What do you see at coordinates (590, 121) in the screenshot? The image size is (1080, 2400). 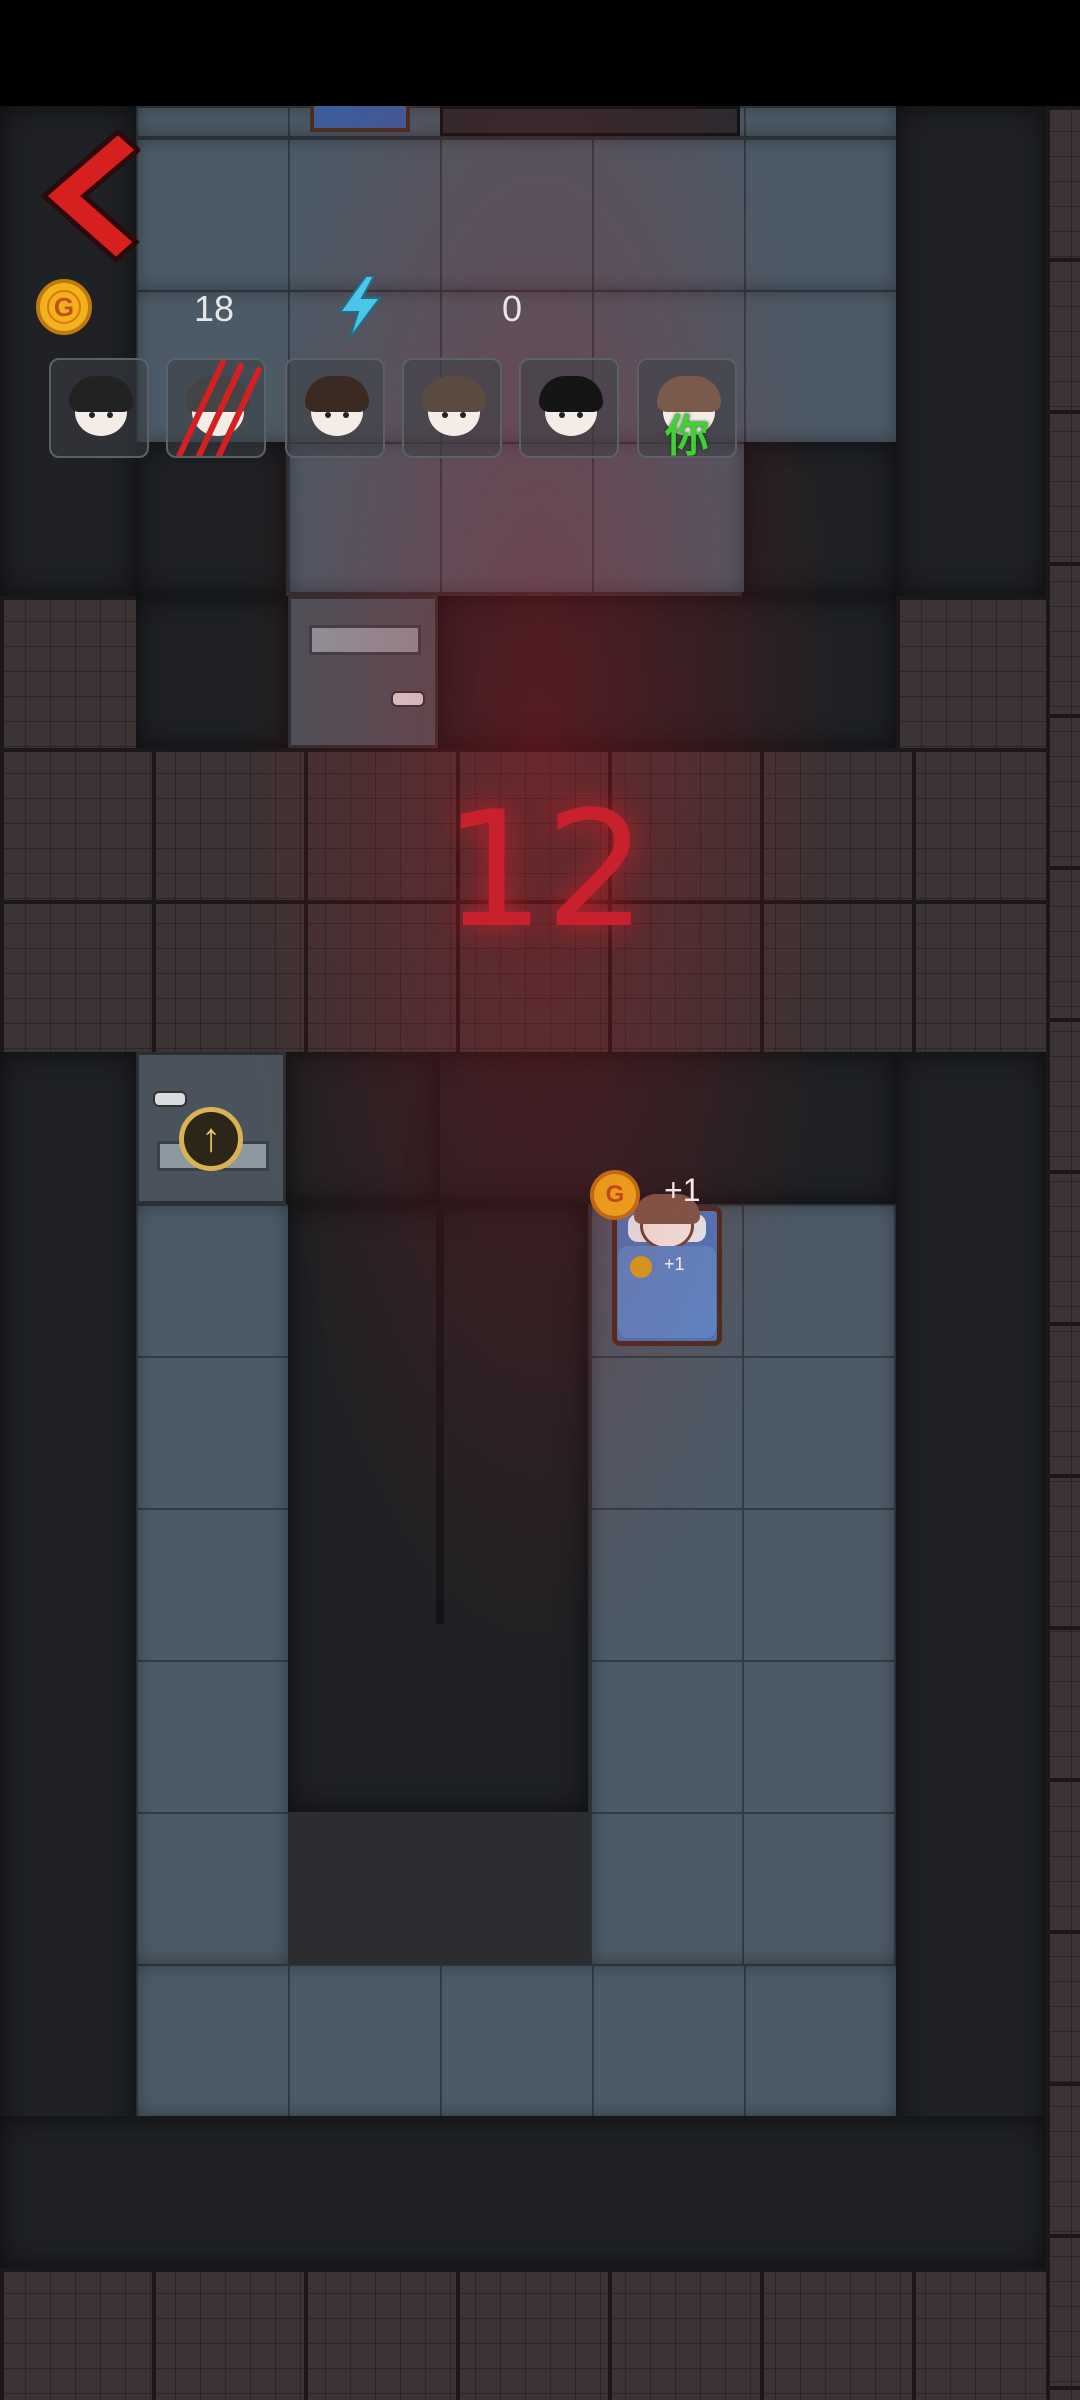 I see `top-wall-slot` at bounding box center [590, 121].